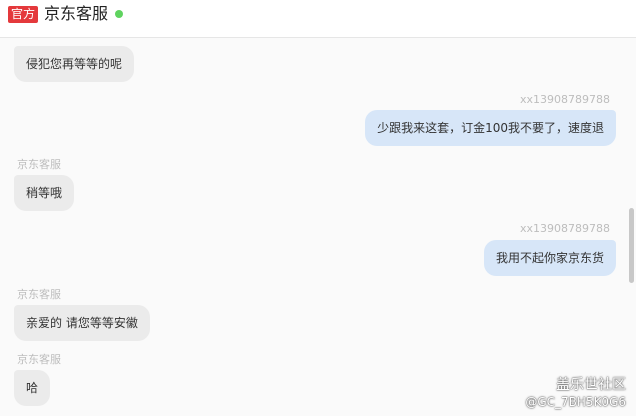 Image resolution: width=636 pixels, height=416 pixels. Describe the element at coordinates (119, 14) in the screenshot. I see `online-status-icon` at that location.